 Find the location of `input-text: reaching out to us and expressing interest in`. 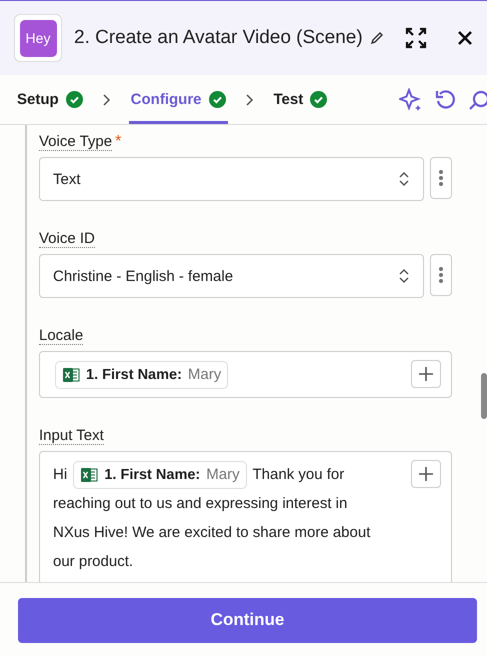

input-text: reaching out to us and expressing interest in is located at coordinates (200, 503).